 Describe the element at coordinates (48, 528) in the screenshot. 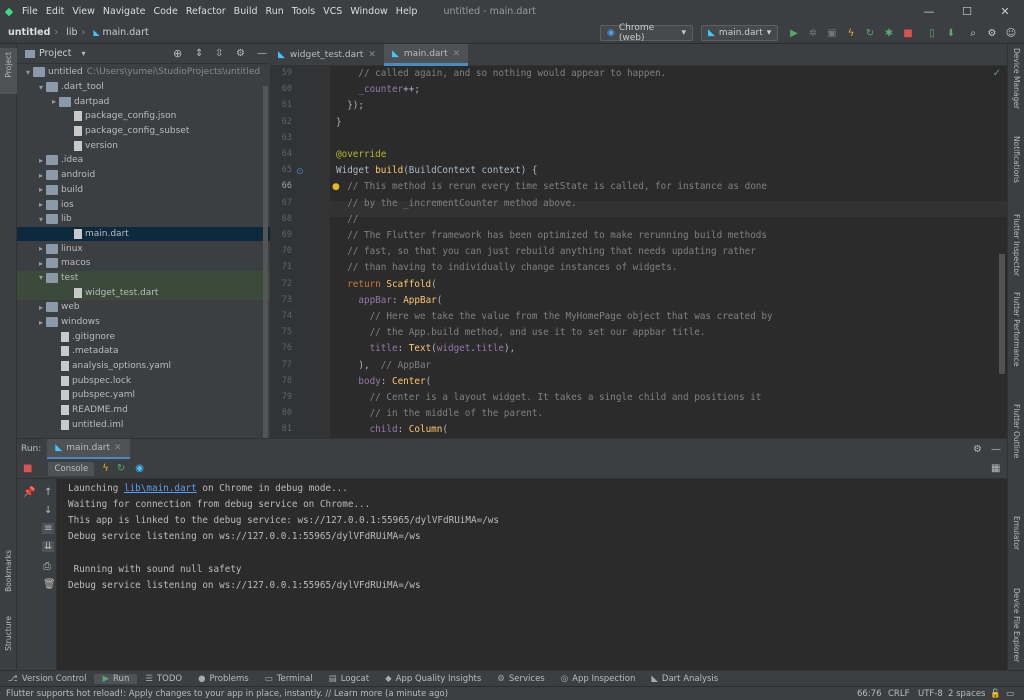

I see `soft-wrap-icon: ≡` at that location.